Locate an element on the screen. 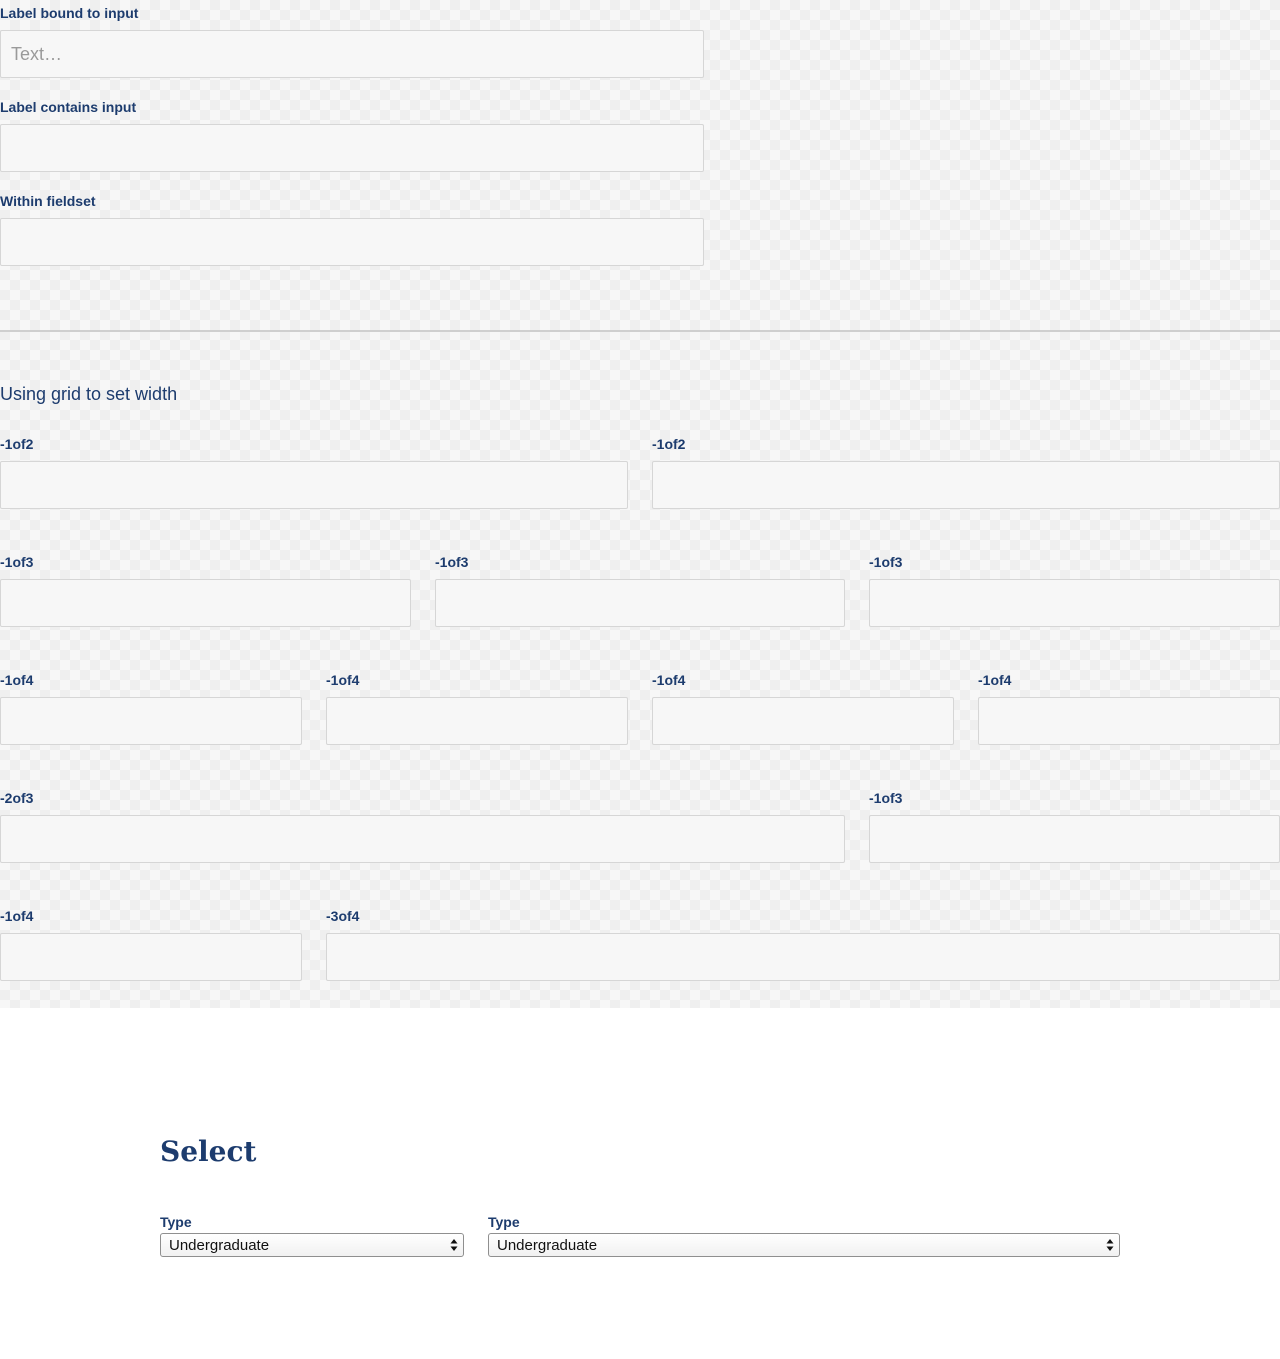 Image resolution: width=1280 pixels, height=1359 pixels. grid-label-1of4-e: -1of4 is located at coordinates (17, 916).